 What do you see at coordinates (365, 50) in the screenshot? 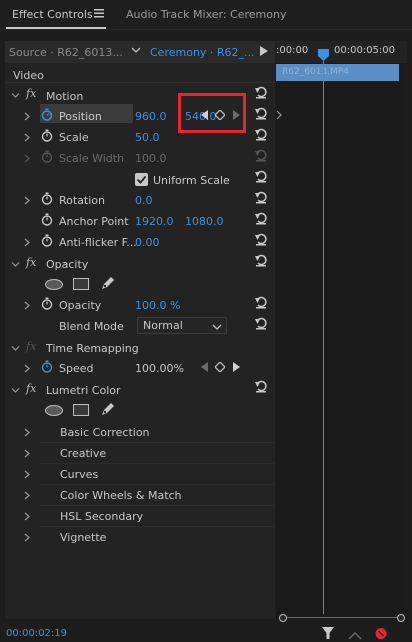
I see `ruler-end-time: 00:00:05:00` at bounding box center [365, 50].